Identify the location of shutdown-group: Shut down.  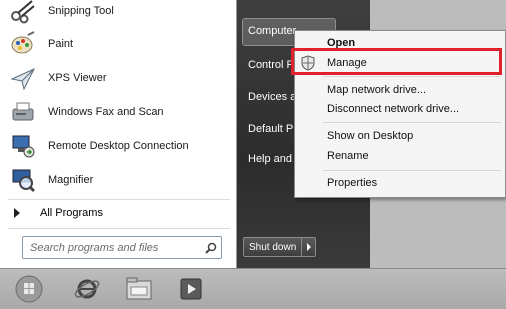
(280, 247).